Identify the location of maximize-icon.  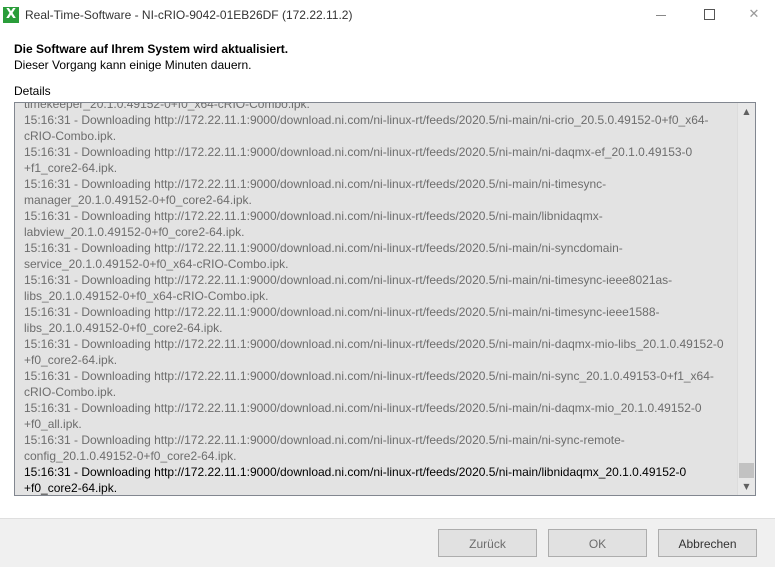
(709, 14).